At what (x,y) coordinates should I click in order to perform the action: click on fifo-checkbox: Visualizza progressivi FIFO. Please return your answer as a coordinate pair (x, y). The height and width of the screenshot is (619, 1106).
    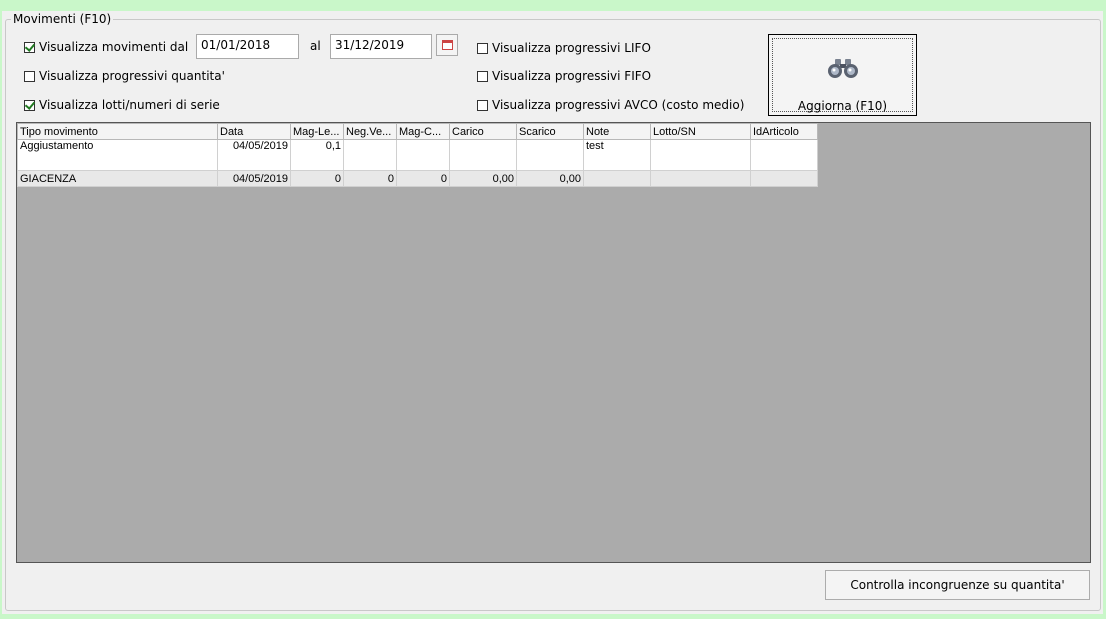
    Looking at the image, I should click on (564, 76).